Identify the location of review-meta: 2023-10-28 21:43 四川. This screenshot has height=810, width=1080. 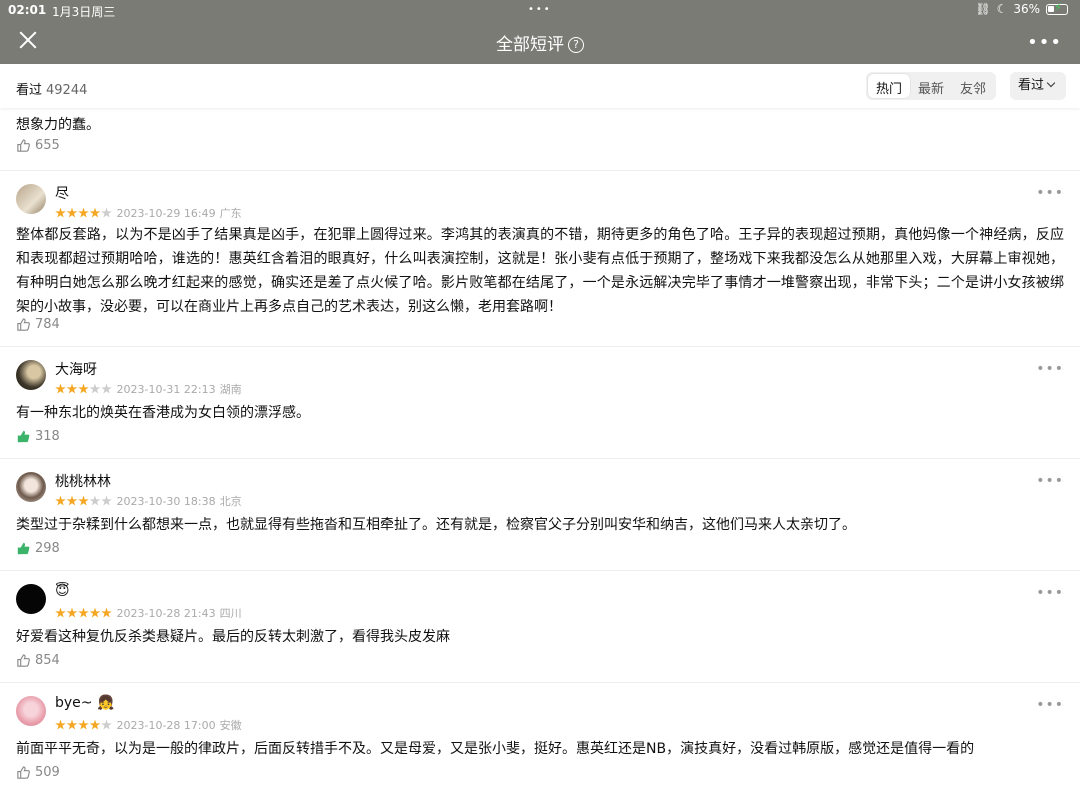
(148, 613).